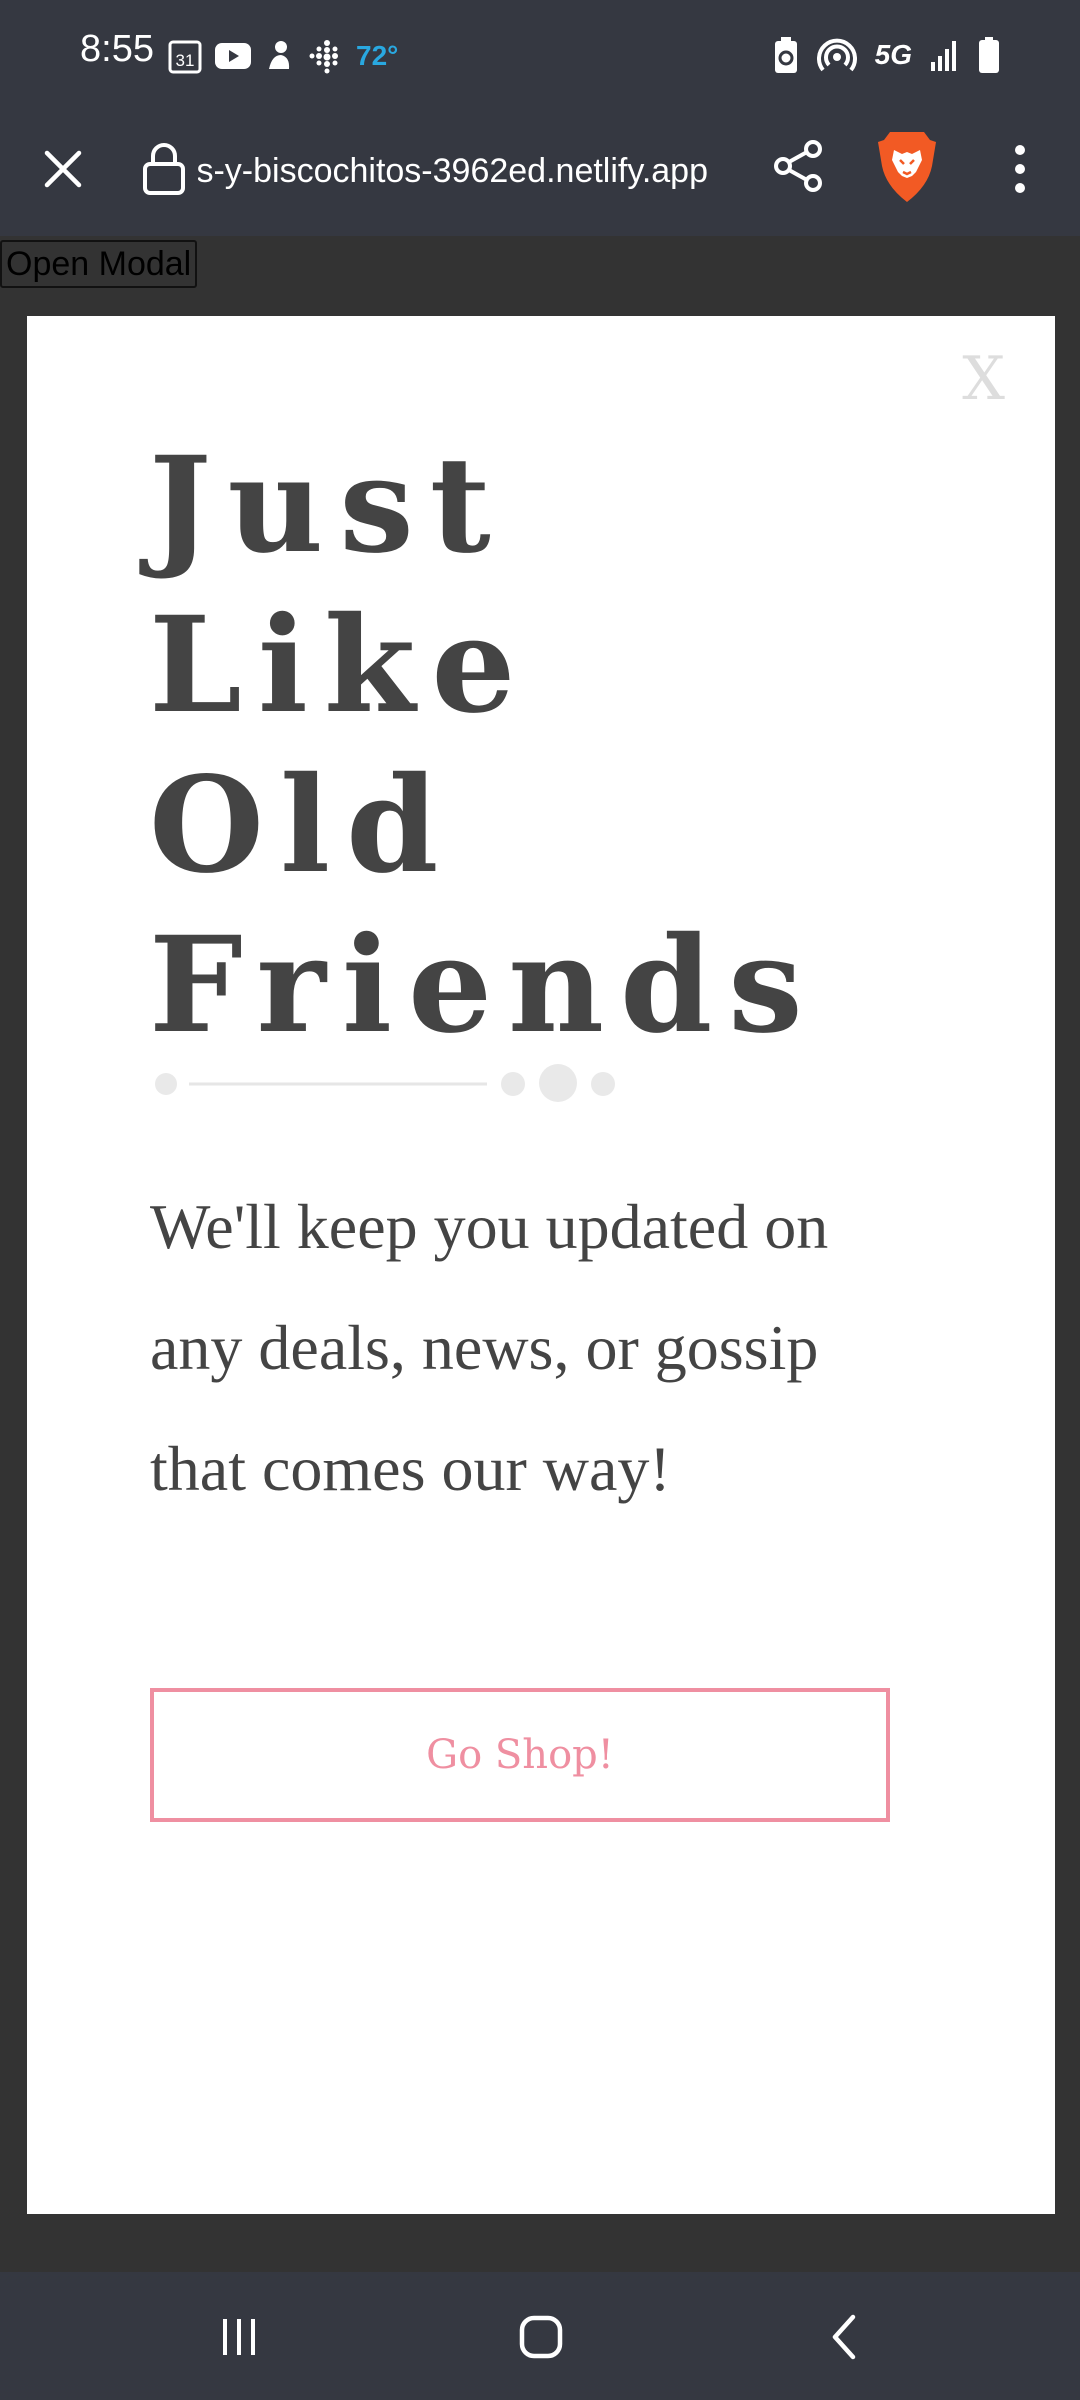  I want to click on url-bar: tamales-y-biscochitos-3962ed.netlify.app, so click(453, 171).